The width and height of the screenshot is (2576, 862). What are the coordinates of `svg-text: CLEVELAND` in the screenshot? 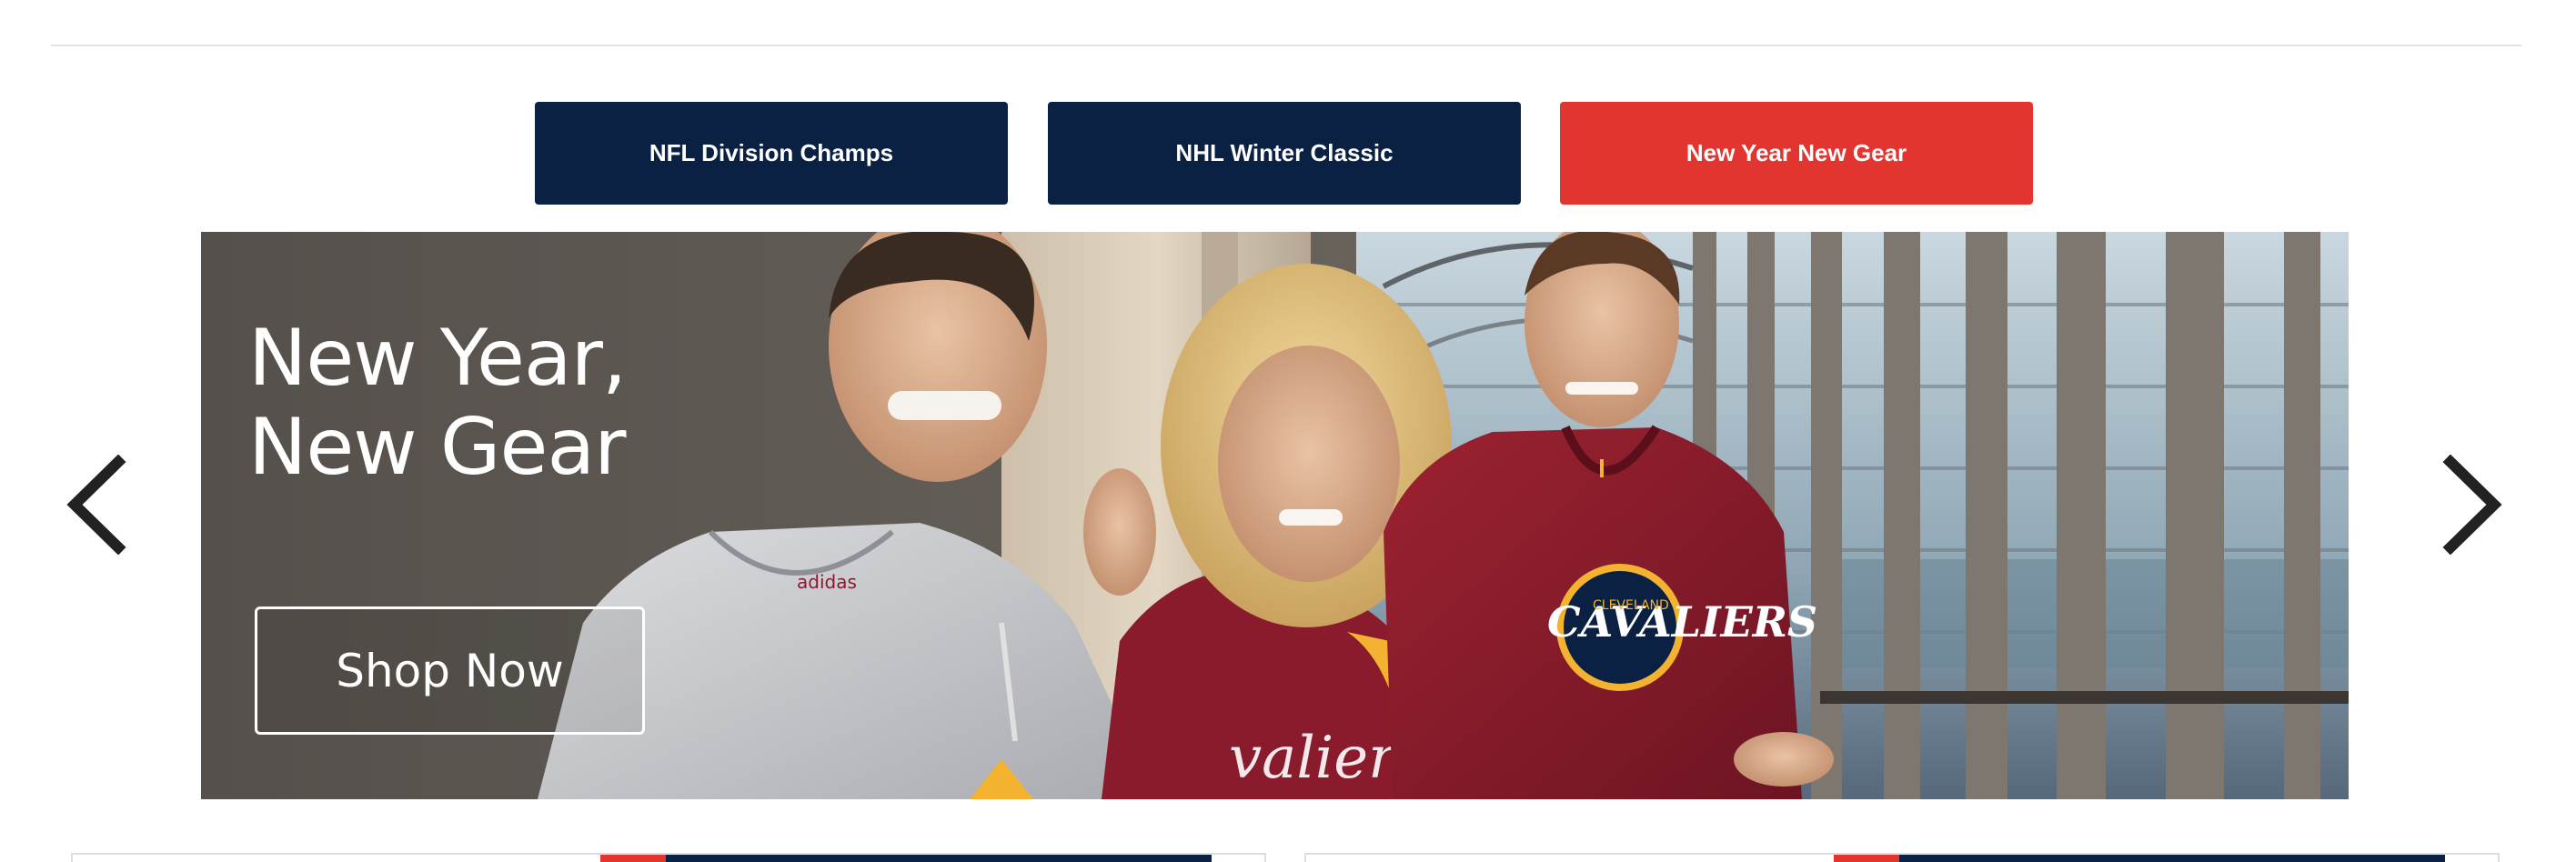 It's located at (1631, 605).